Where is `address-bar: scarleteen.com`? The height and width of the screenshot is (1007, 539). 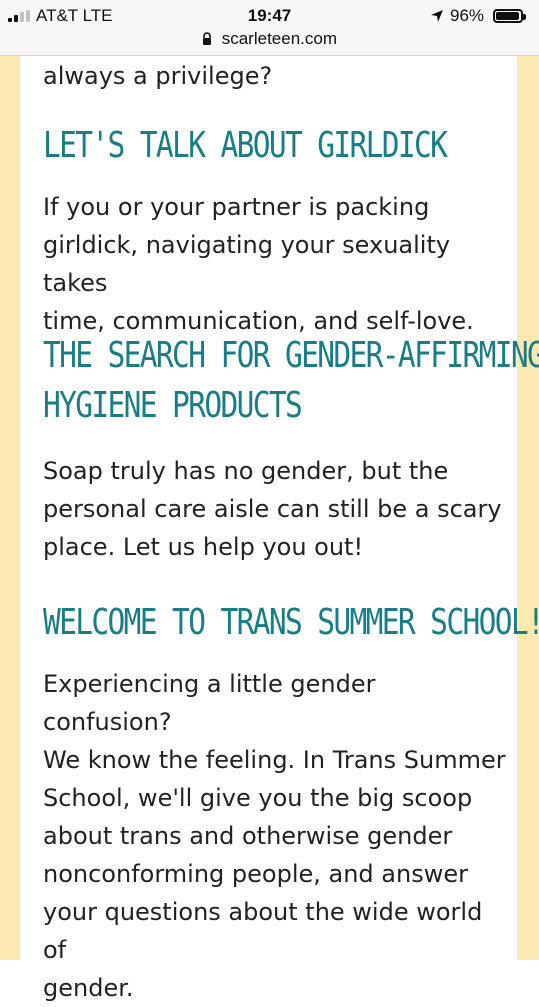 address-bar: scarleteen.com is located at coordinates (269, 39).